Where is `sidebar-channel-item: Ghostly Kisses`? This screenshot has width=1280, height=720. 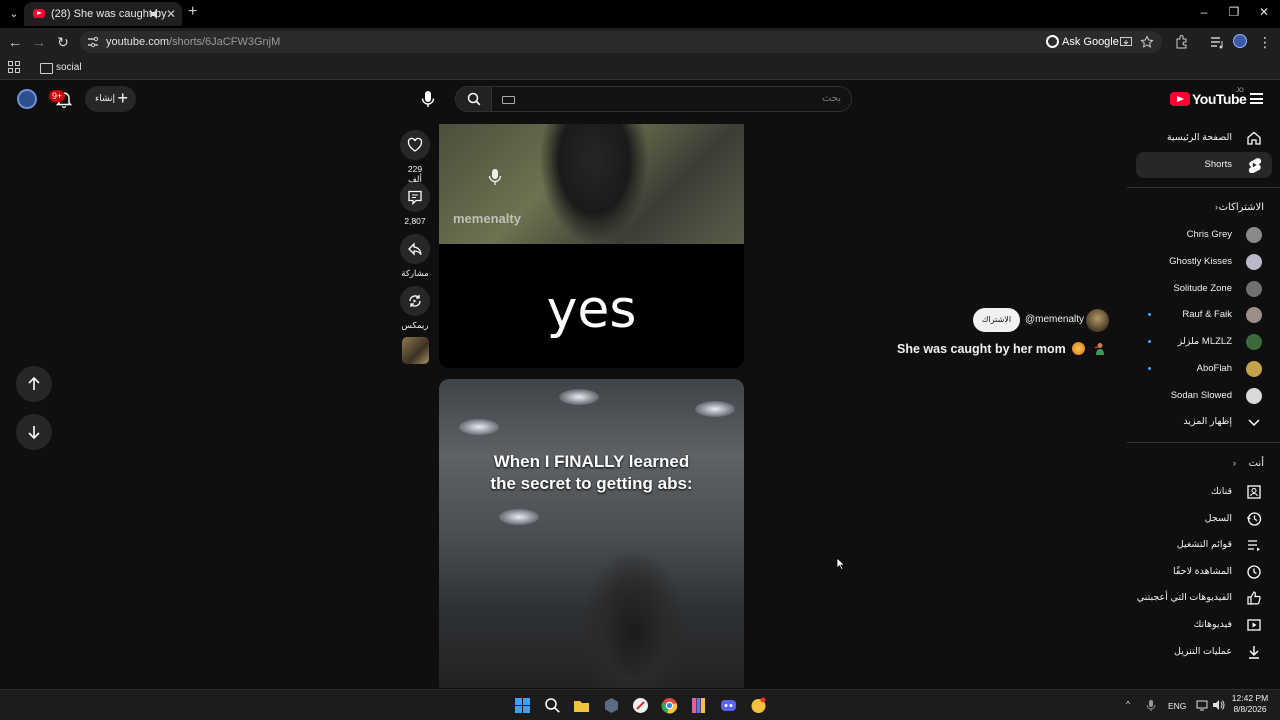 sidebar-channel-item: Ghostly Kisses is located at coordinates (1204, 262).